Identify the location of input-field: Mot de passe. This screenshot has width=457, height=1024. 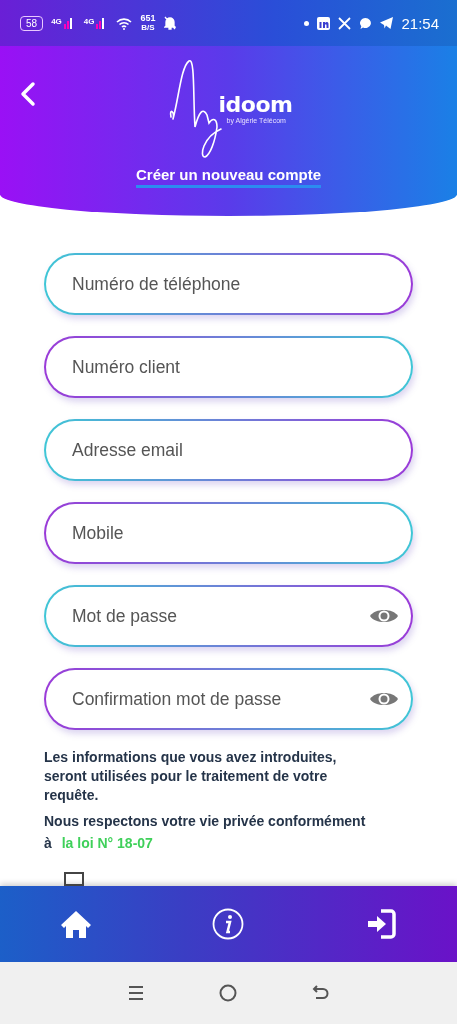
(228, 616).